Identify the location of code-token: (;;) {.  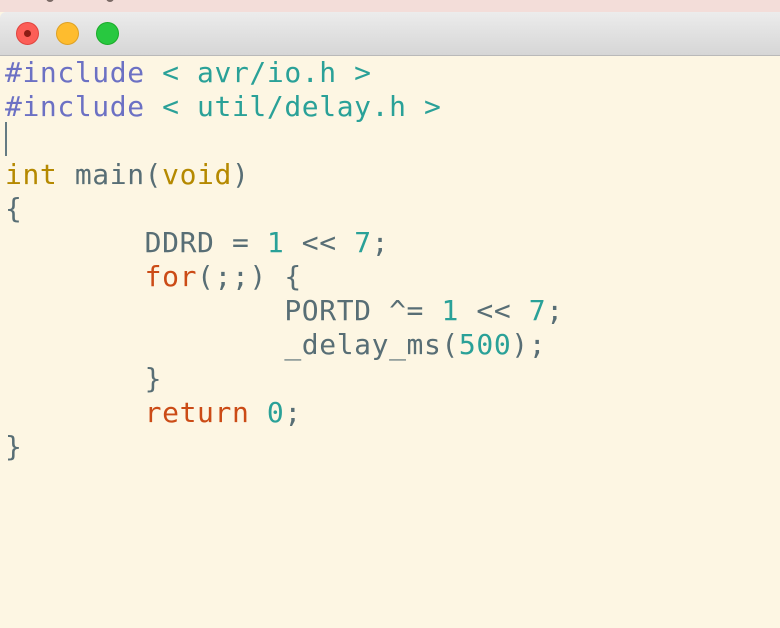
(249, 276).